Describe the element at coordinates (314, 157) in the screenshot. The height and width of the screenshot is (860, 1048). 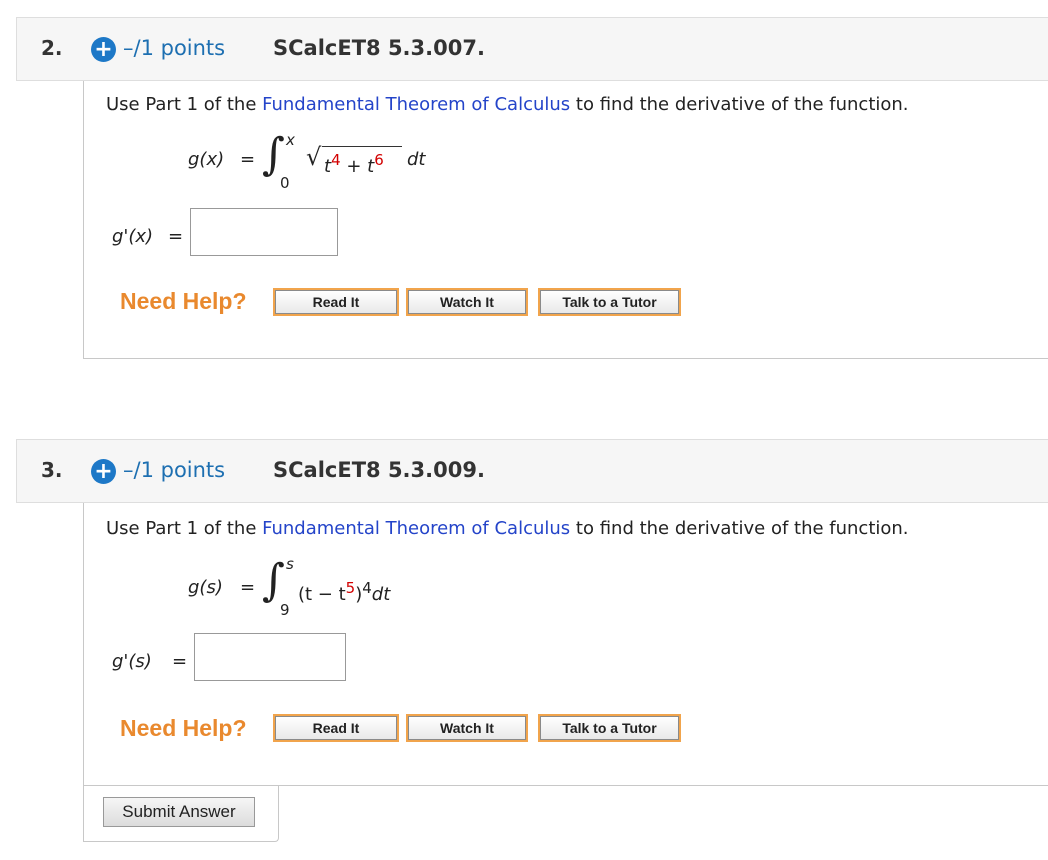
I see `sqrt-sign: √` at that location.